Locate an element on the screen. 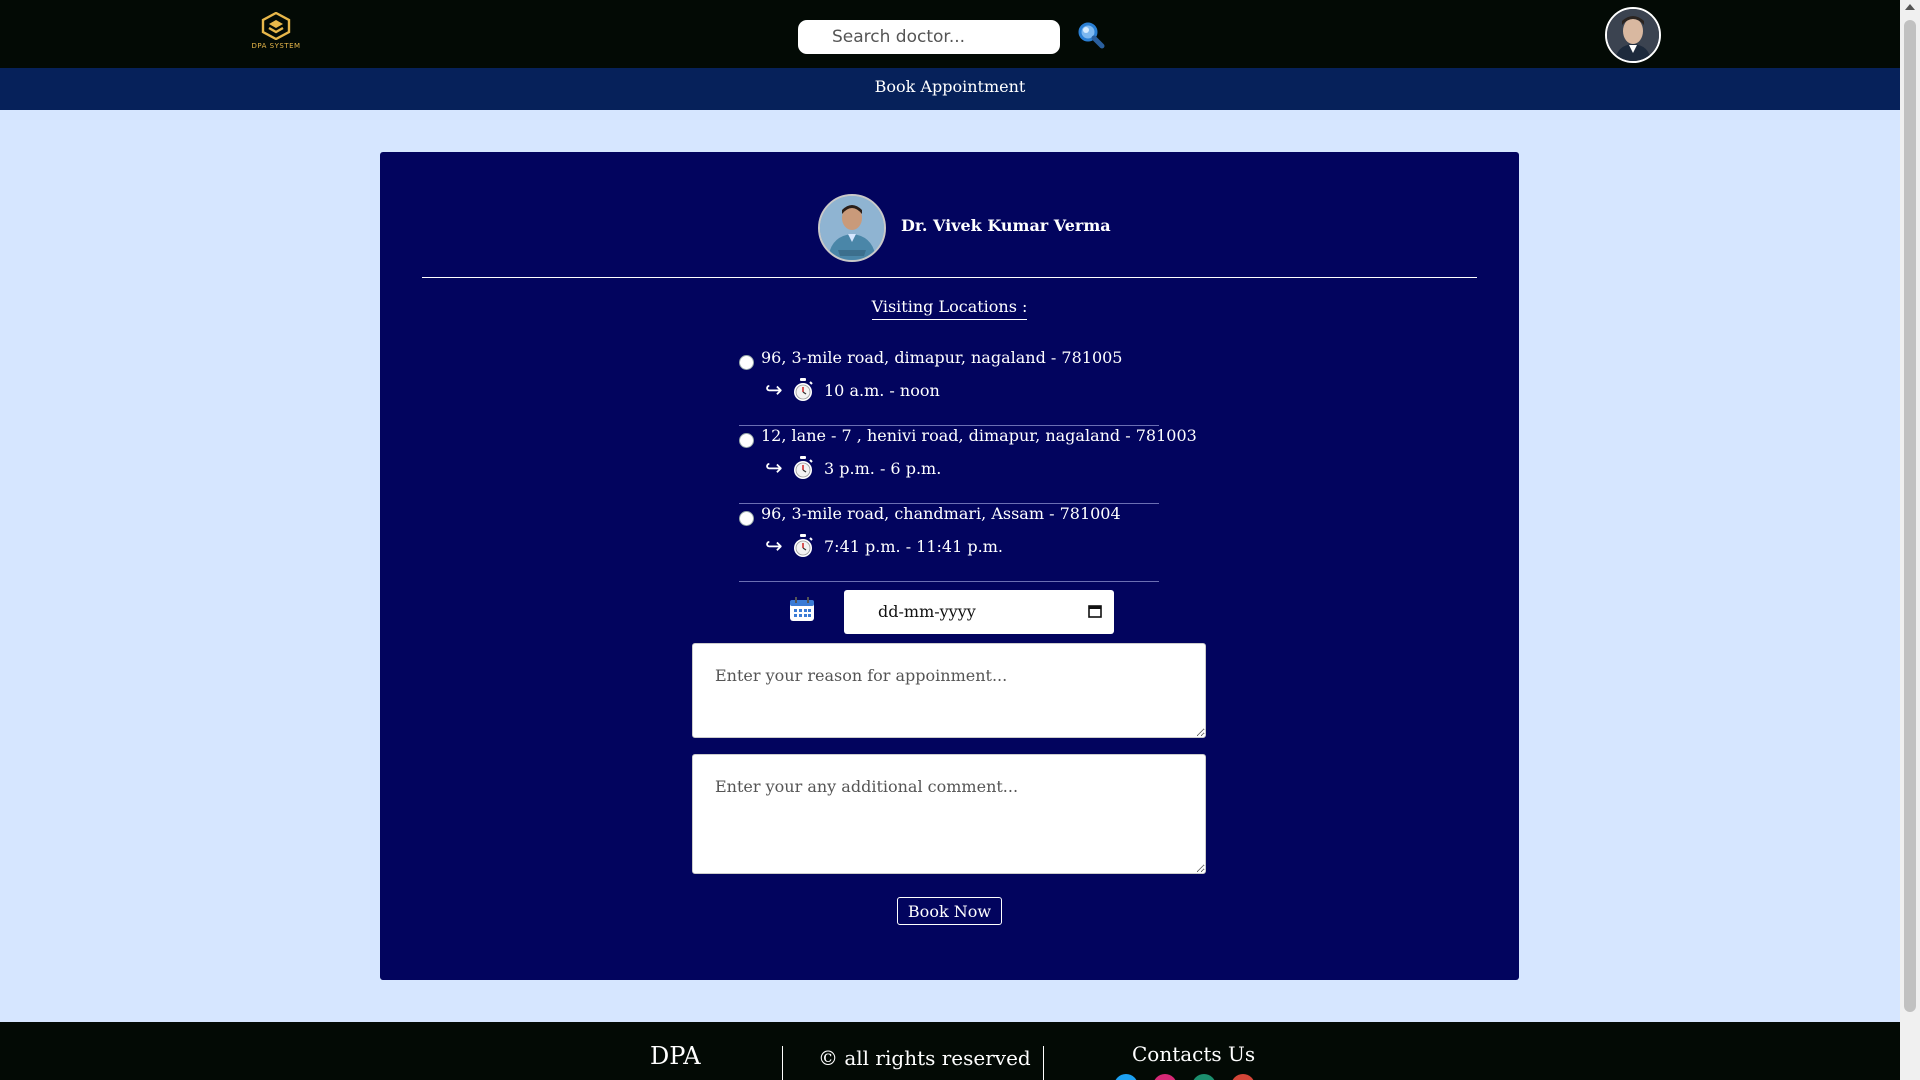 The width and height of the screenshot is (1920, 1080). location-time: 3 p.m. - 6 p.m. is located at coordinates (883, 468).